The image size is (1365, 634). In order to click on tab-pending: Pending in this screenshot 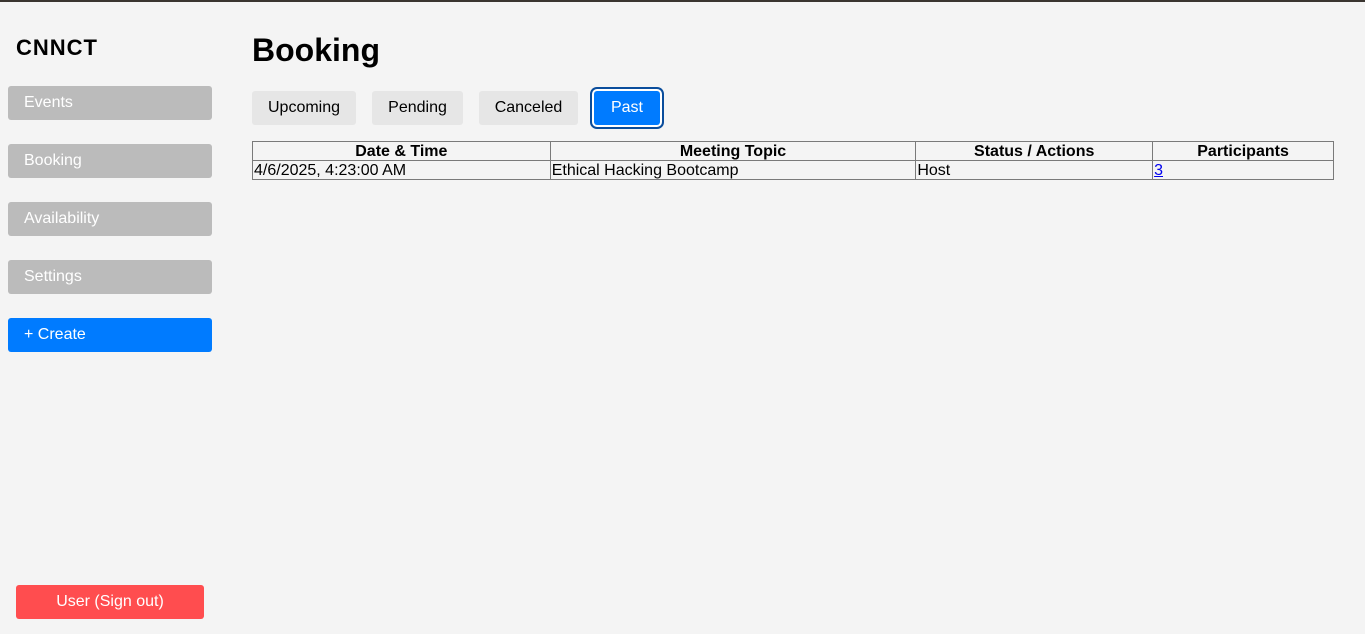, I will do `click(417, 108)`.